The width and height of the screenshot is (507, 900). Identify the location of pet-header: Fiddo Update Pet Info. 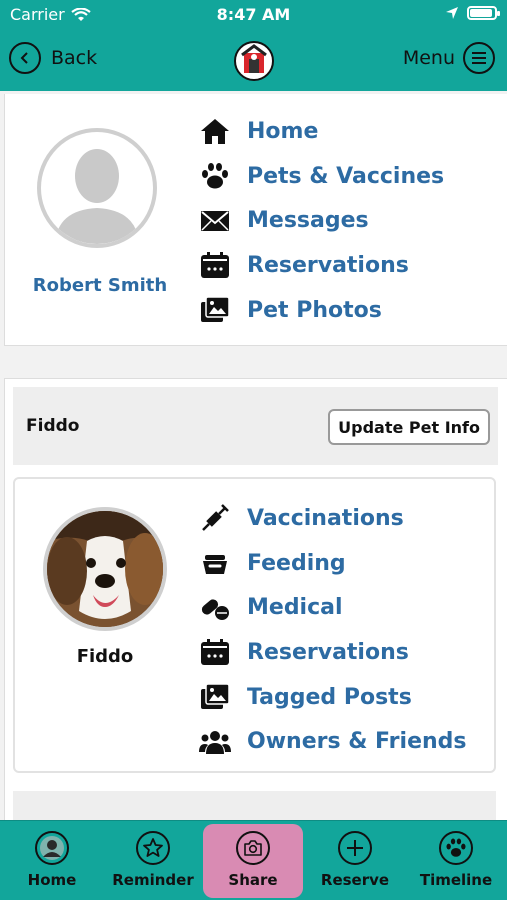
(255, 426).